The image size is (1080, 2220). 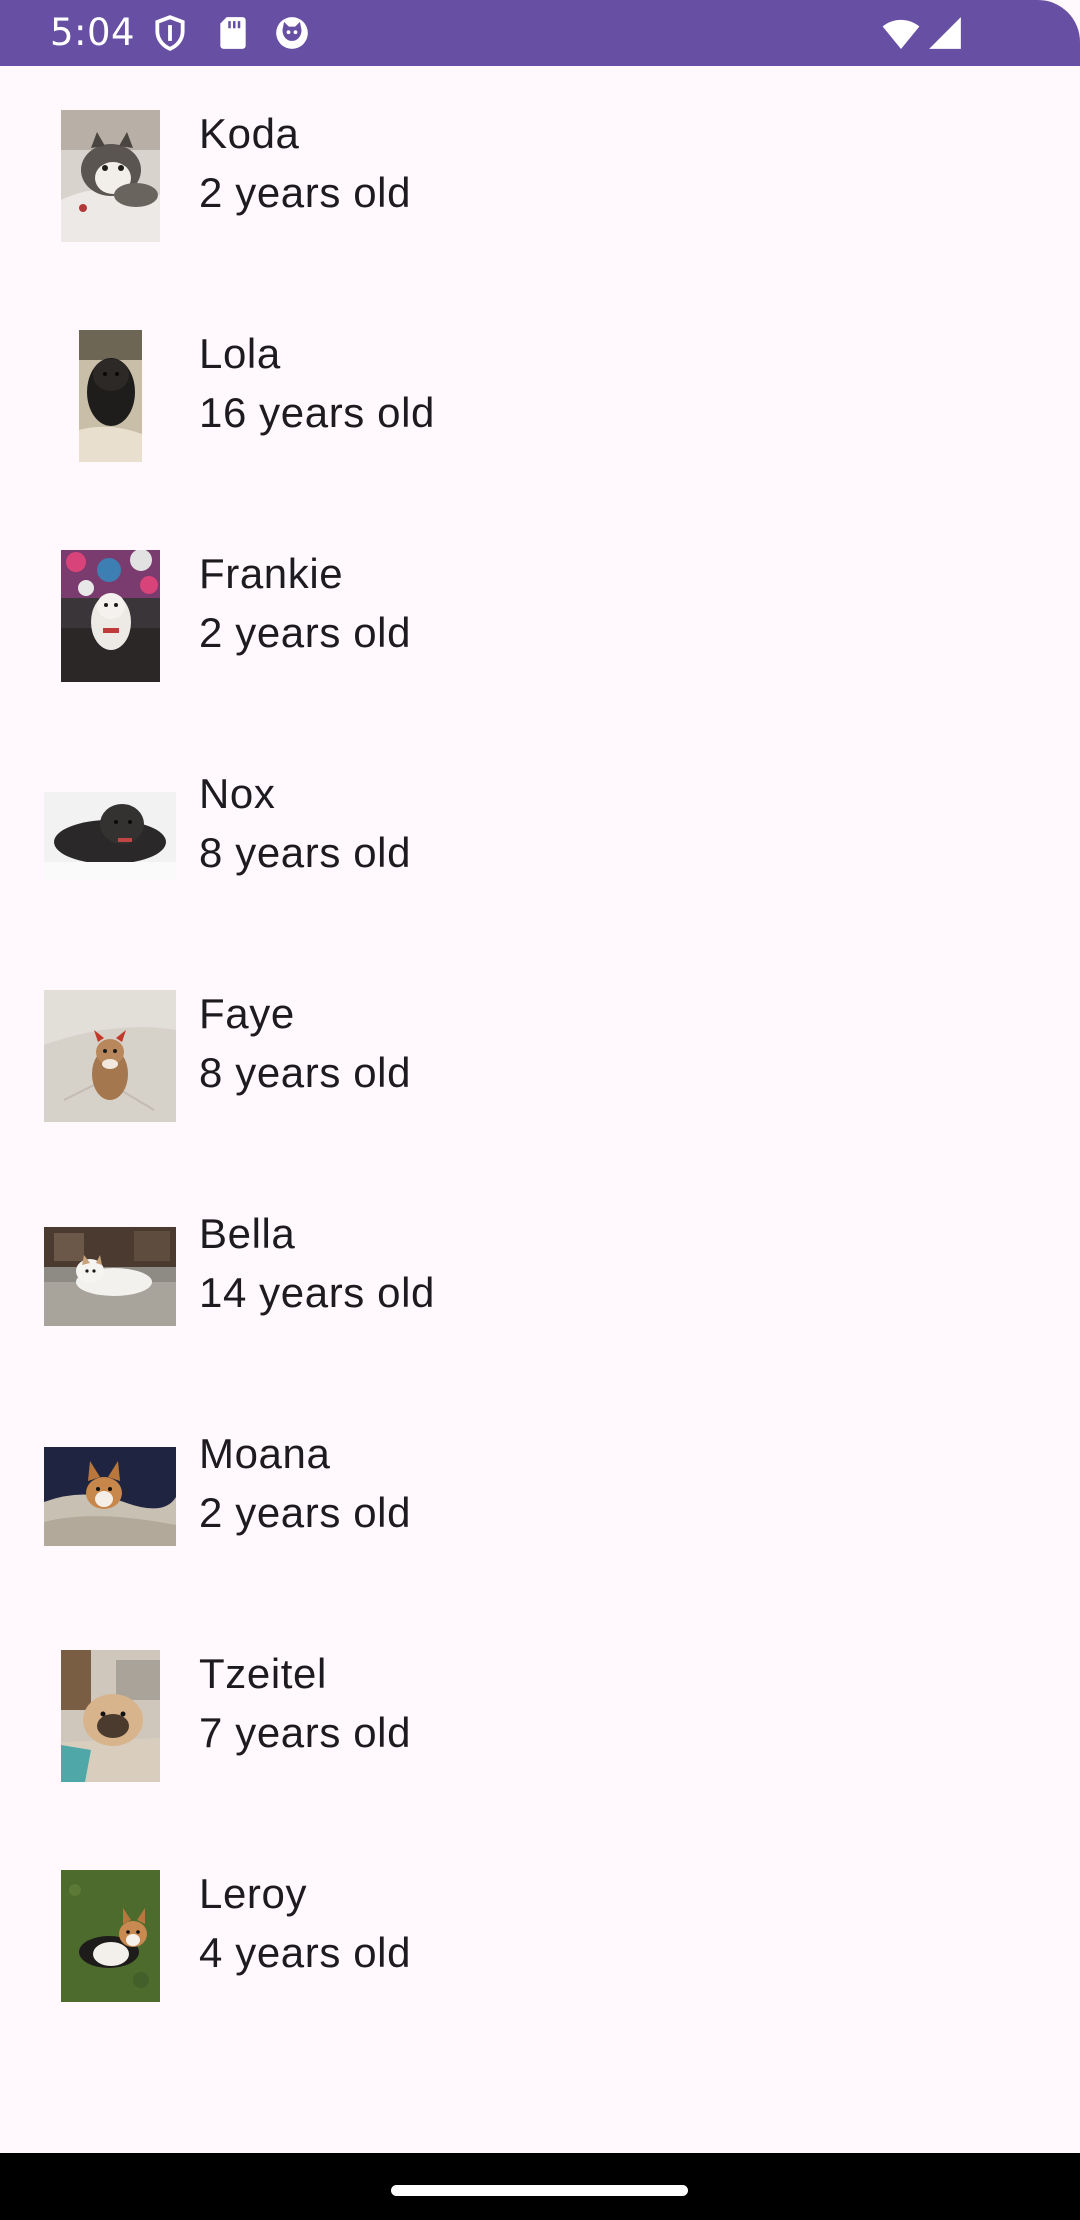 I want to click on photo-nox, so click(x=110, y=836).